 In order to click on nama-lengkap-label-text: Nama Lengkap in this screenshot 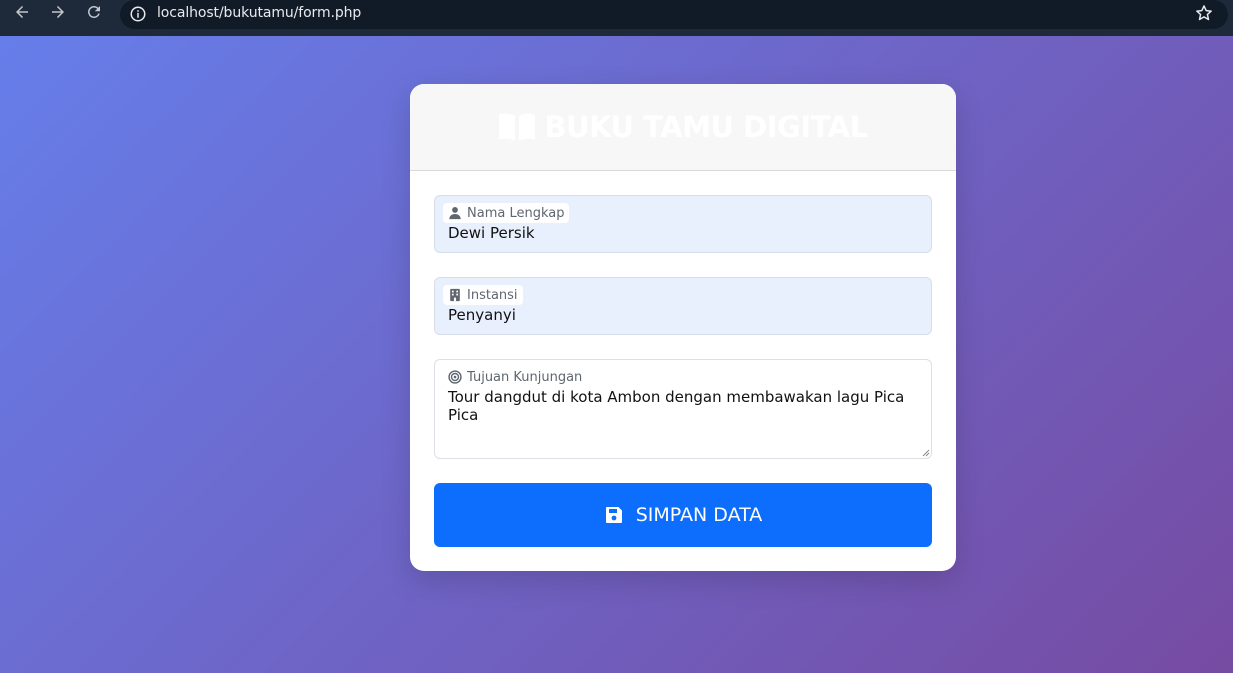, I will do `click(516, 213)`.